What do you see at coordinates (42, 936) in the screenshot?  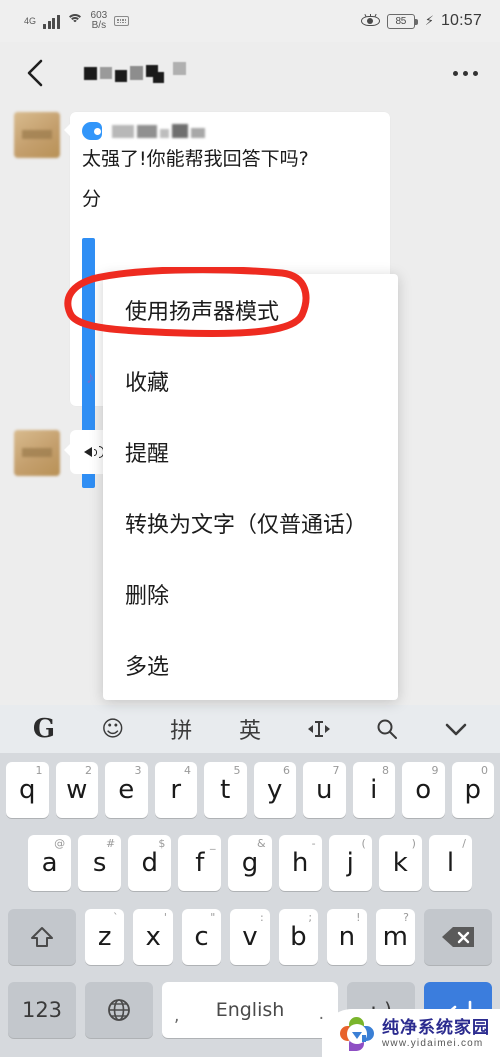 I see `shift-key` at bounding box center [42, 936].